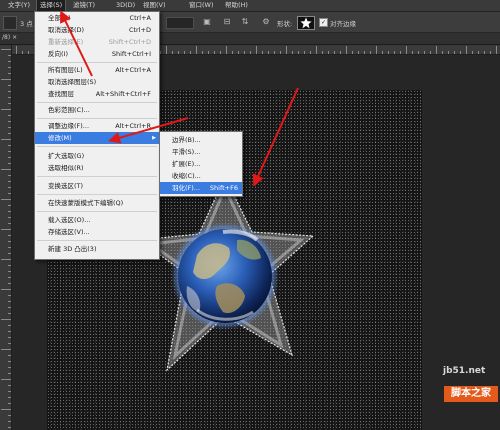 This screenshot has width=500, height=430. I want to click on tool-preset-picker, so click(10, 23).